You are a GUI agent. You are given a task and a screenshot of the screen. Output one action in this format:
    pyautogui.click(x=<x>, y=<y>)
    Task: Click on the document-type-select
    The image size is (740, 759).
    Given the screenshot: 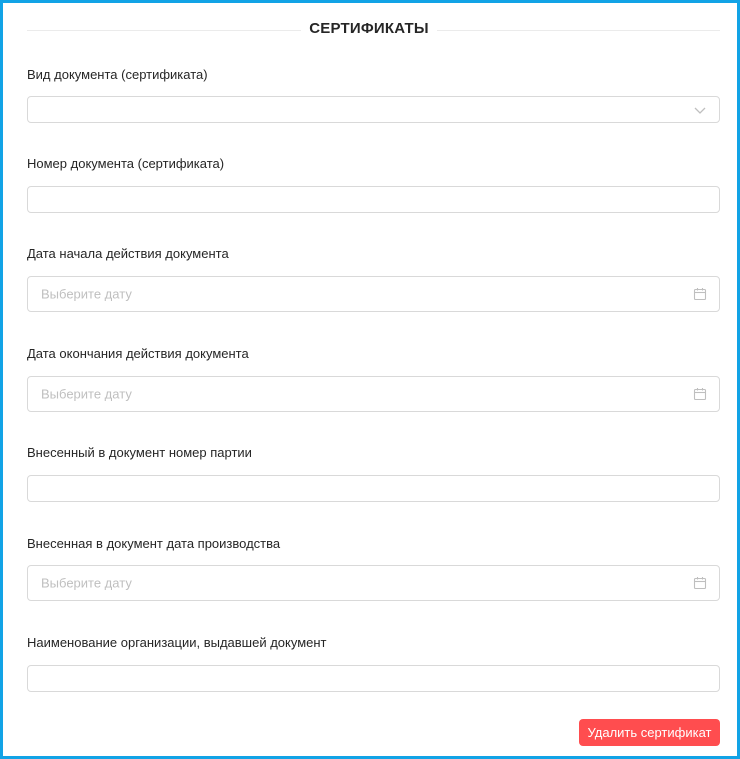 What is the action you would take?
    pyautogui.click(x=373, y=109)
    